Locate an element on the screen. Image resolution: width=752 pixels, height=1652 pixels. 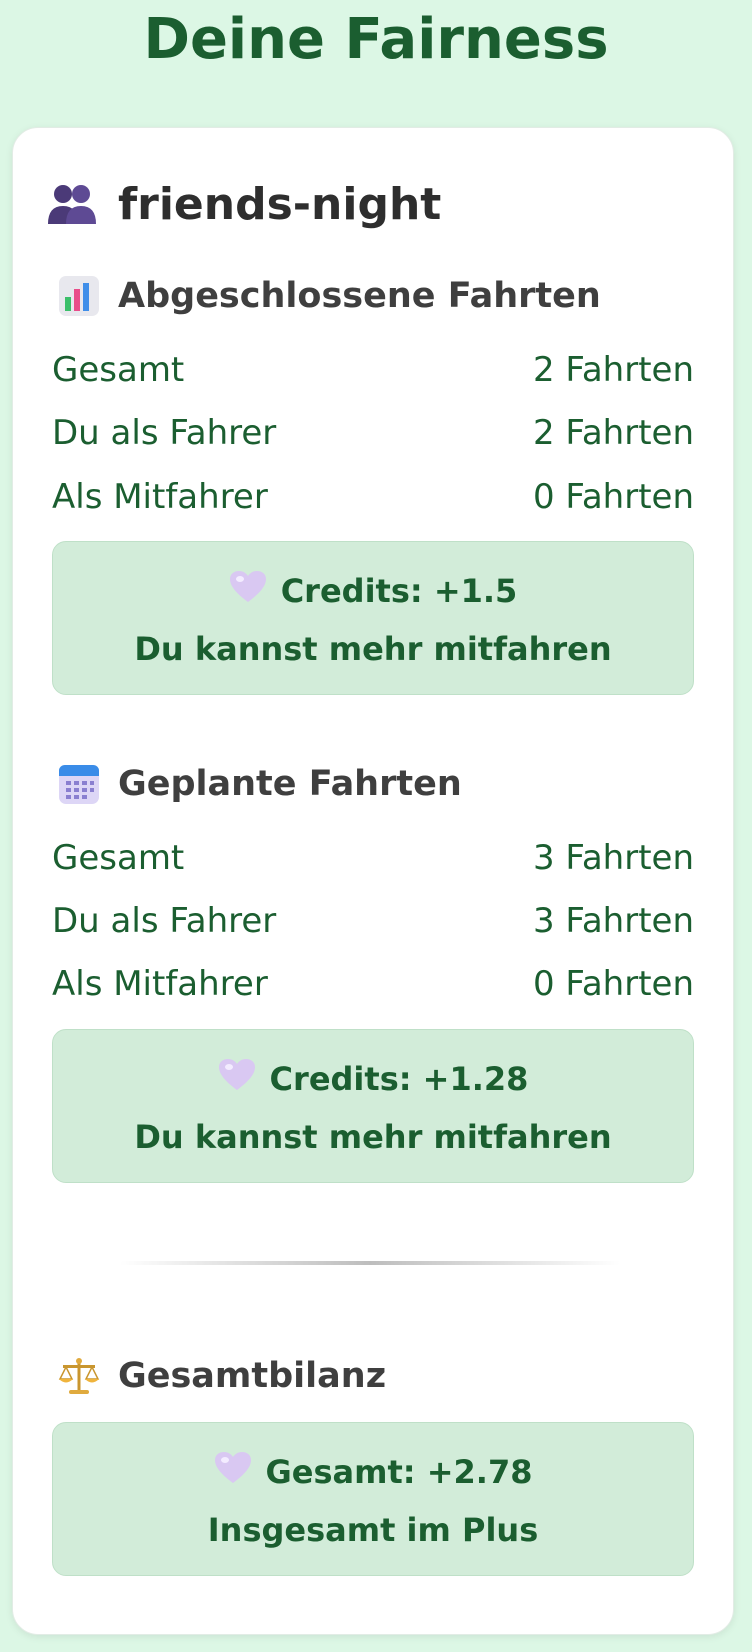
planned-section-title: Geplante Fahrten is located at coordinates (290, 784).